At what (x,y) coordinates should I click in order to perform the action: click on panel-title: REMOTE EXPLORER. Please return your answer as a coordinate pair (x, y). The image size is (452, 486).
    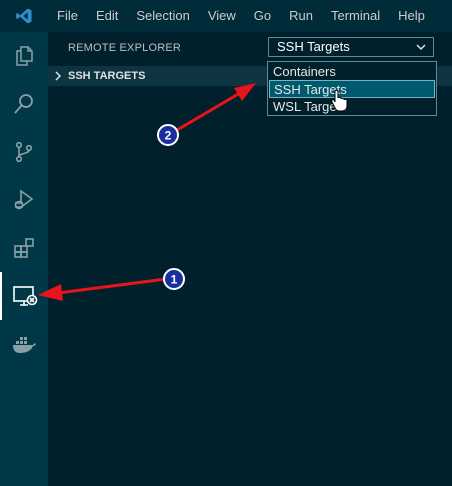
    Looking at the image, I should click on (125, 48).